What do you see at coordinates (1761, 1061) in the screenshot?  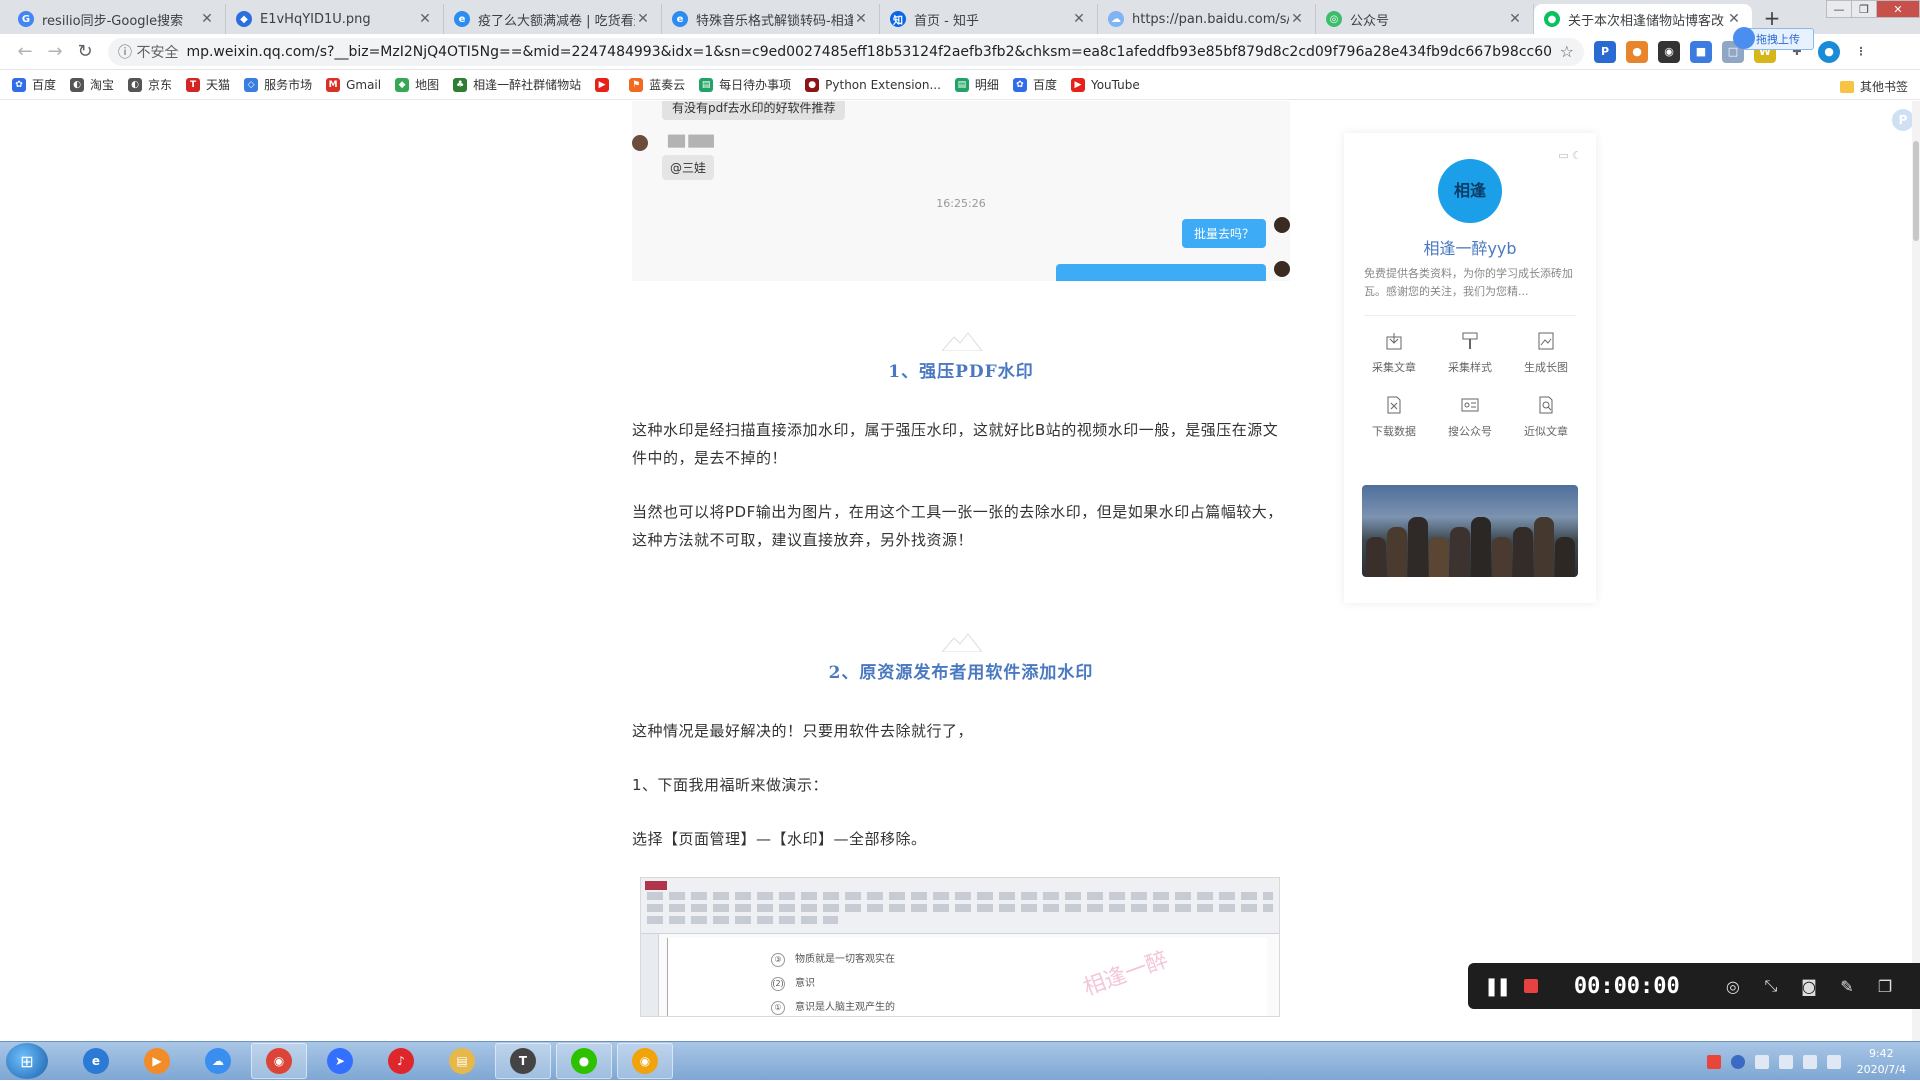 I see `tray-arrow-icon` at bounding box center [1761, 1061].